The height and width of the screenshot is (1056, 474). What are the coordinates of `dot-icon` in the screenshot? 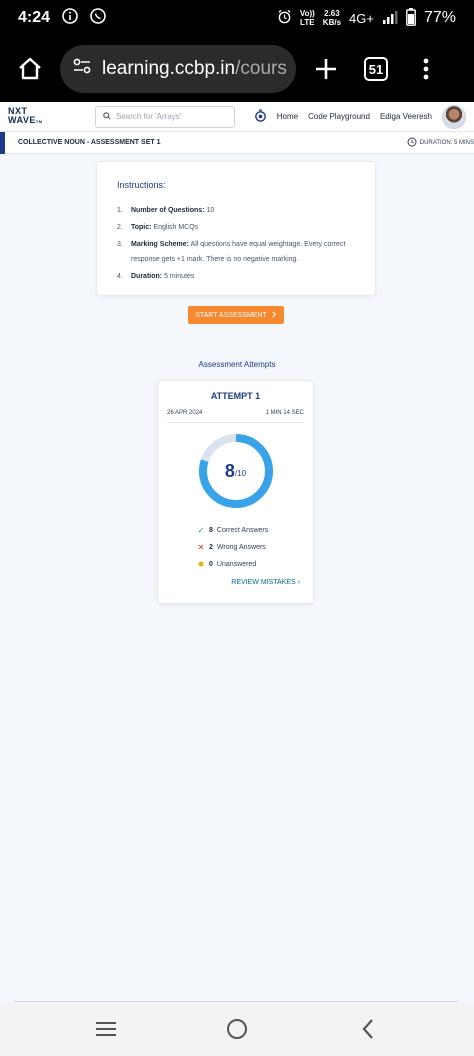 It's located at (201, 564).